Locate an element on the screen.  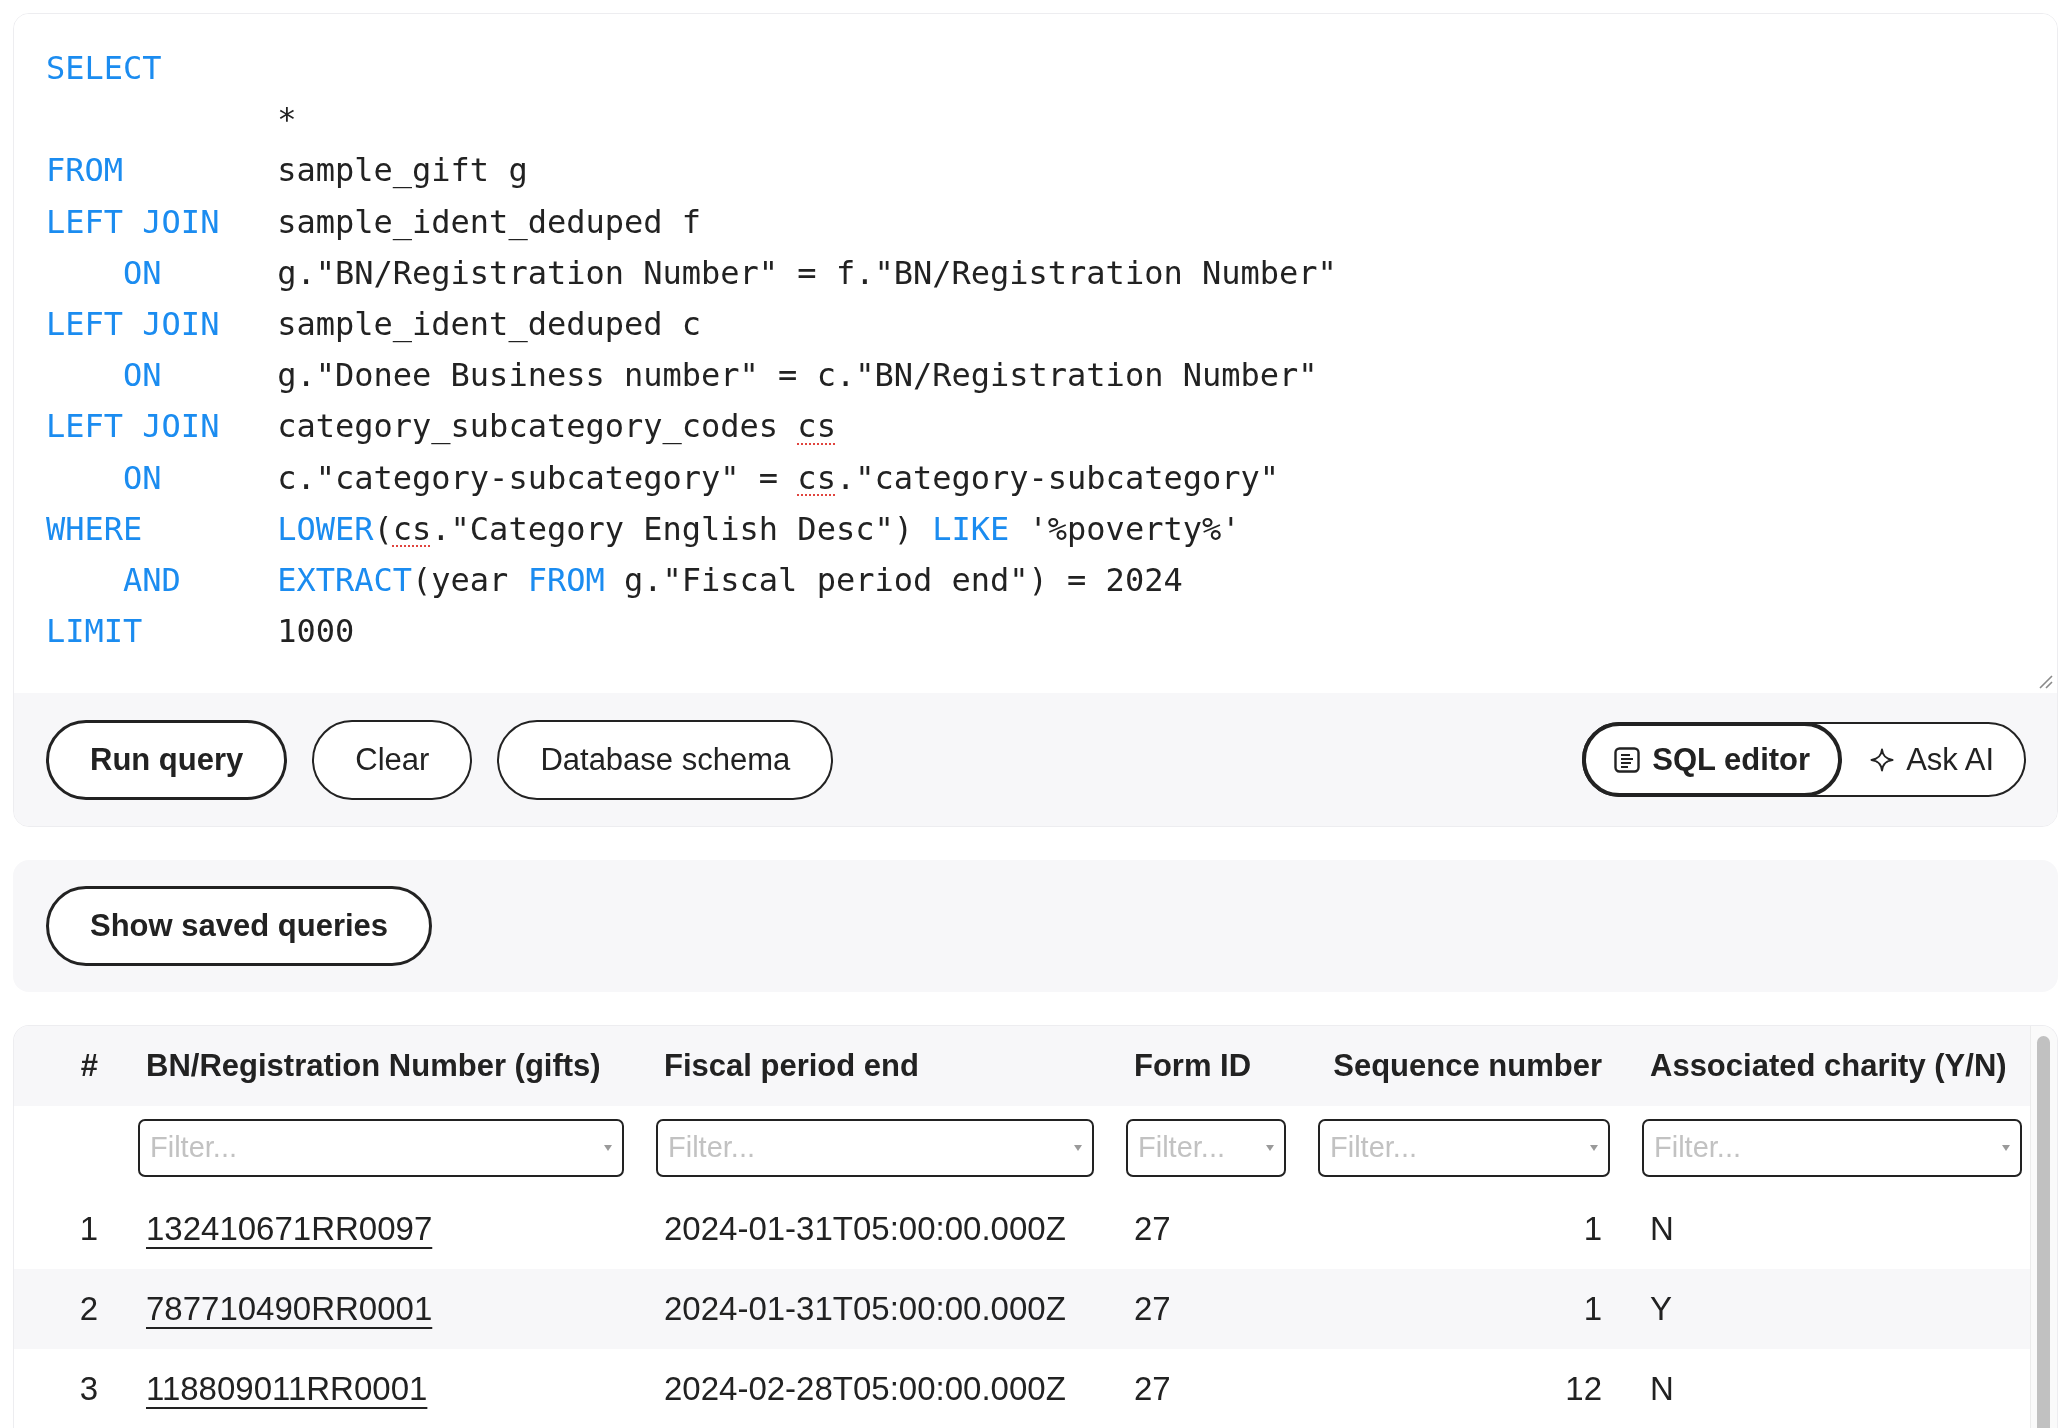
registration-link: 787710490RR0001 is located at coordinates (289, 1308).